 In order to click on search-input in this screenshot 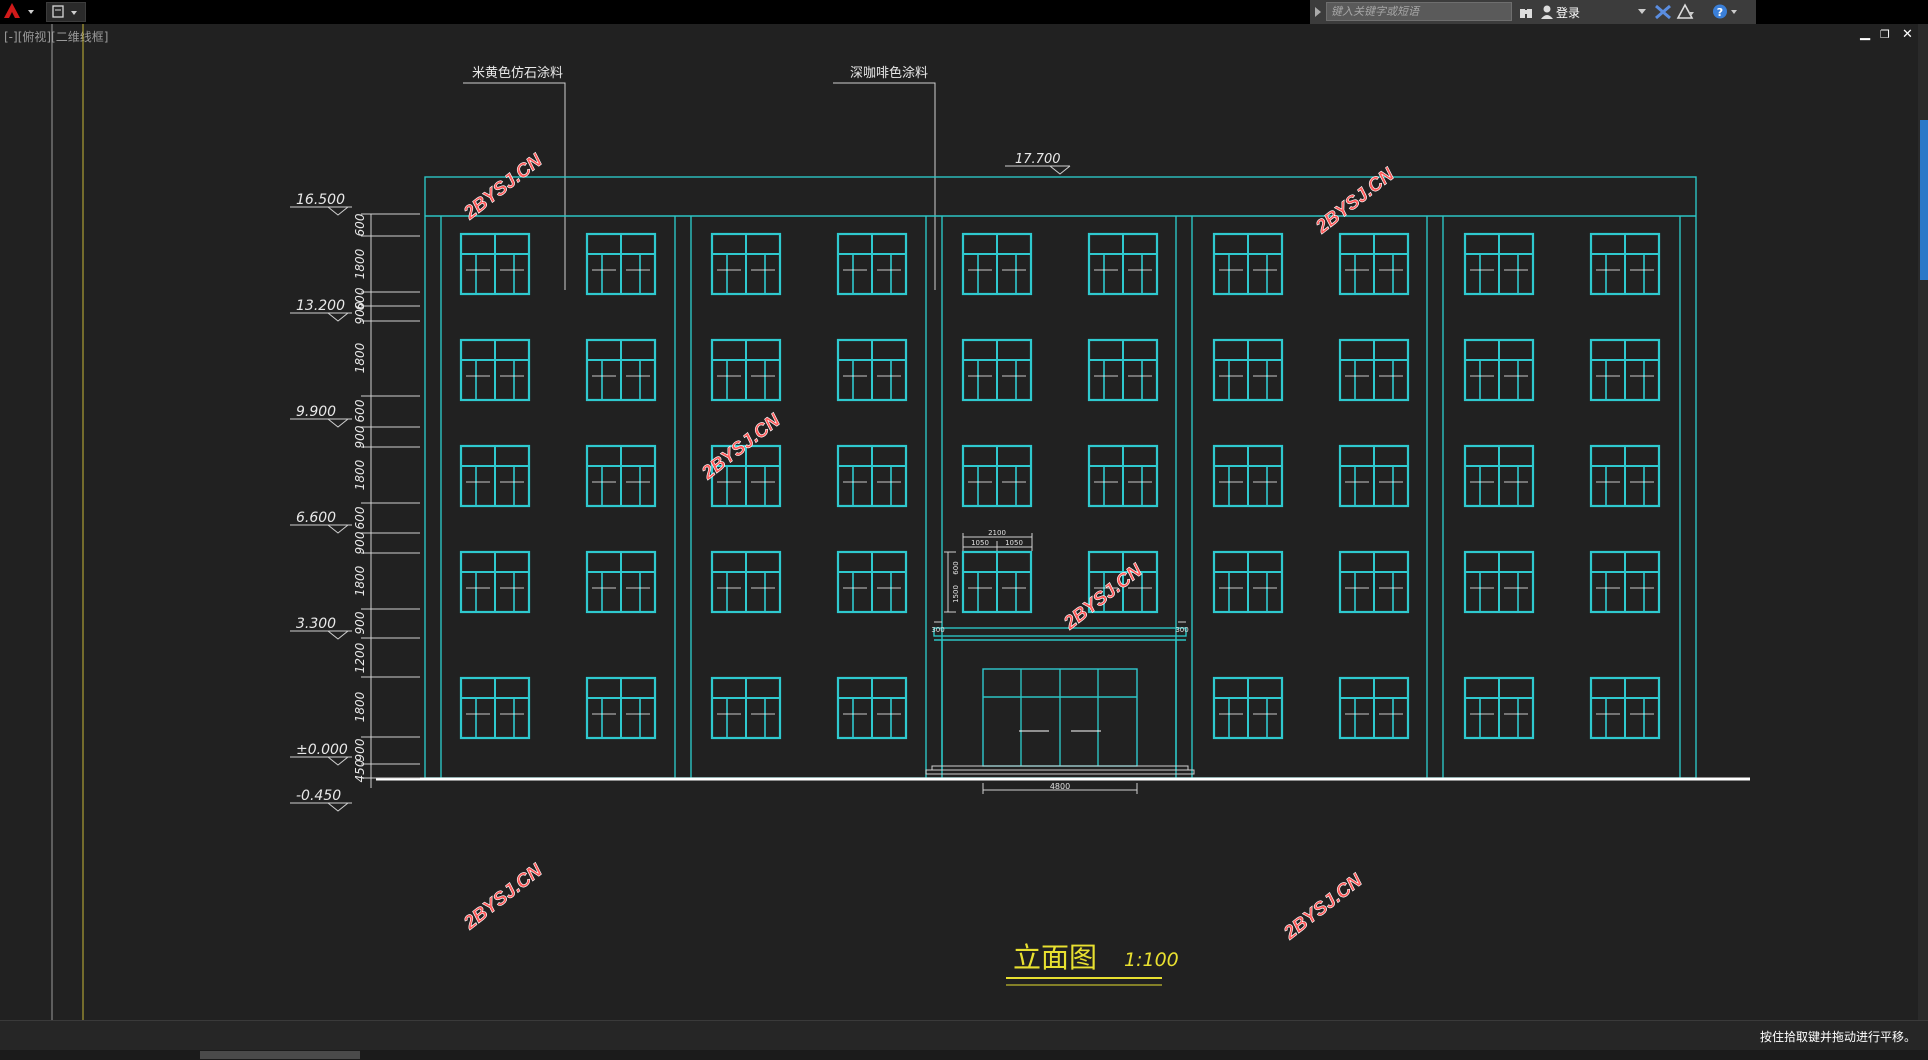, I will do `click(1419, 11)`.